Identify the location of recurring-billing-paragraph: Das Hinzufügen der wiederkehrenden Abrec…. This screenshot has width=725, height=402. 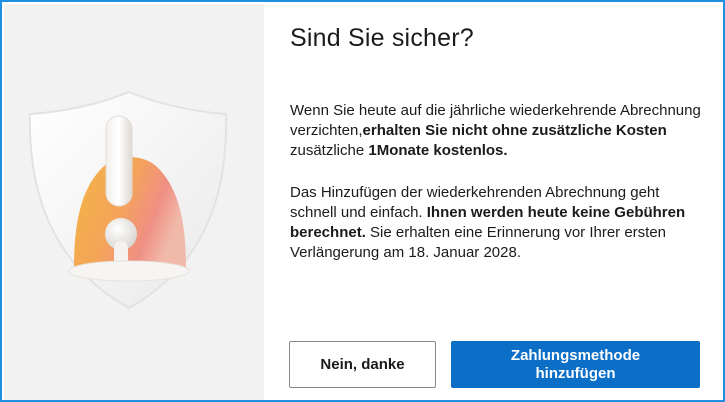
(500, 223).